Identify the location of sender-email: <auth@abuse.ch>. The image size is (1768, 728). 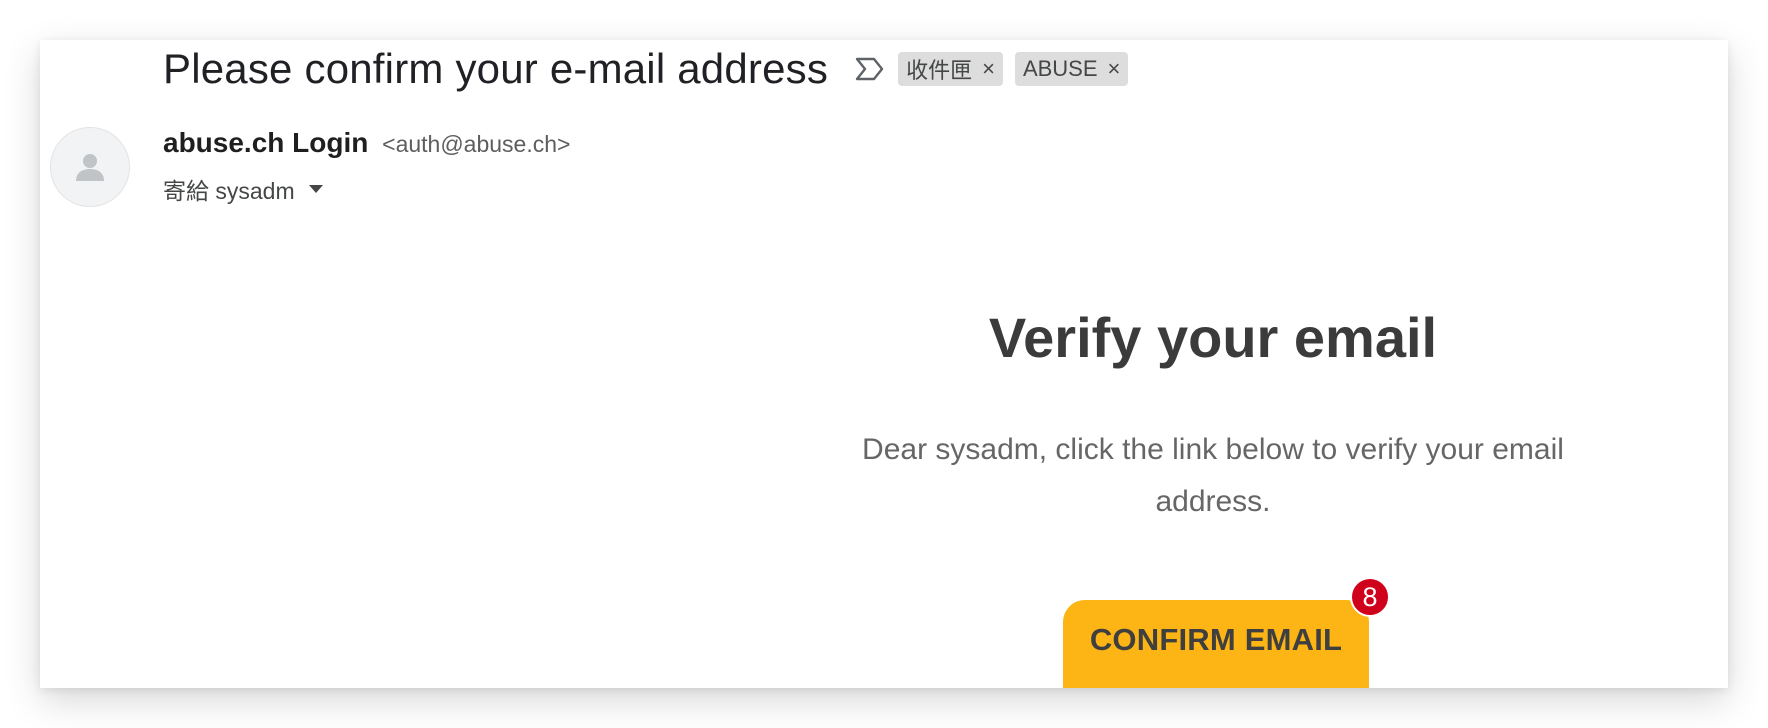
(476, 144).